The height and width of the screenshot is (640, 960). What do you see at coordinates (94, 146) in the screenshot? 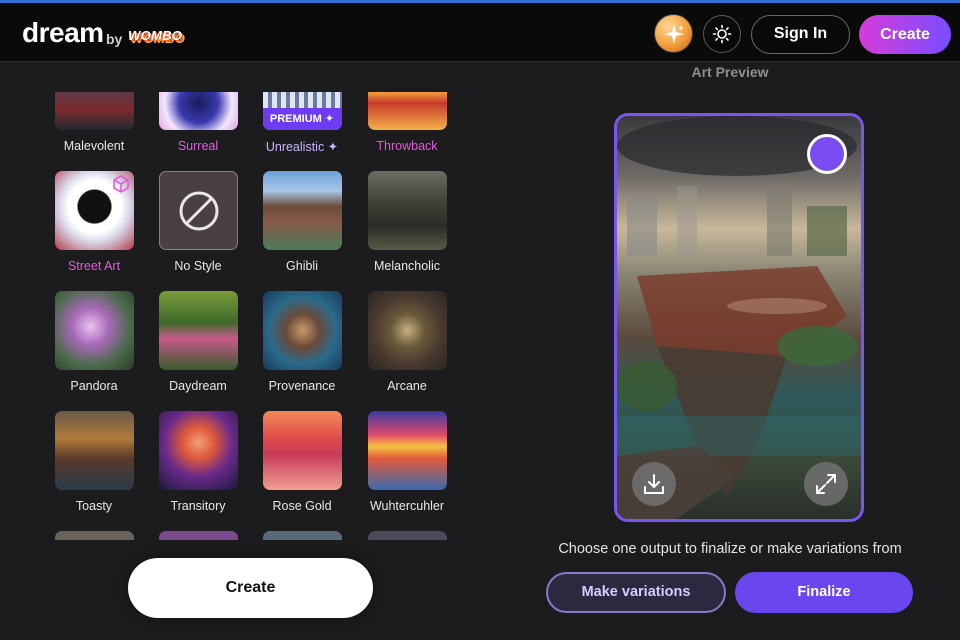
I see `style-label: Malevolent` at bounding box center [94, 146].